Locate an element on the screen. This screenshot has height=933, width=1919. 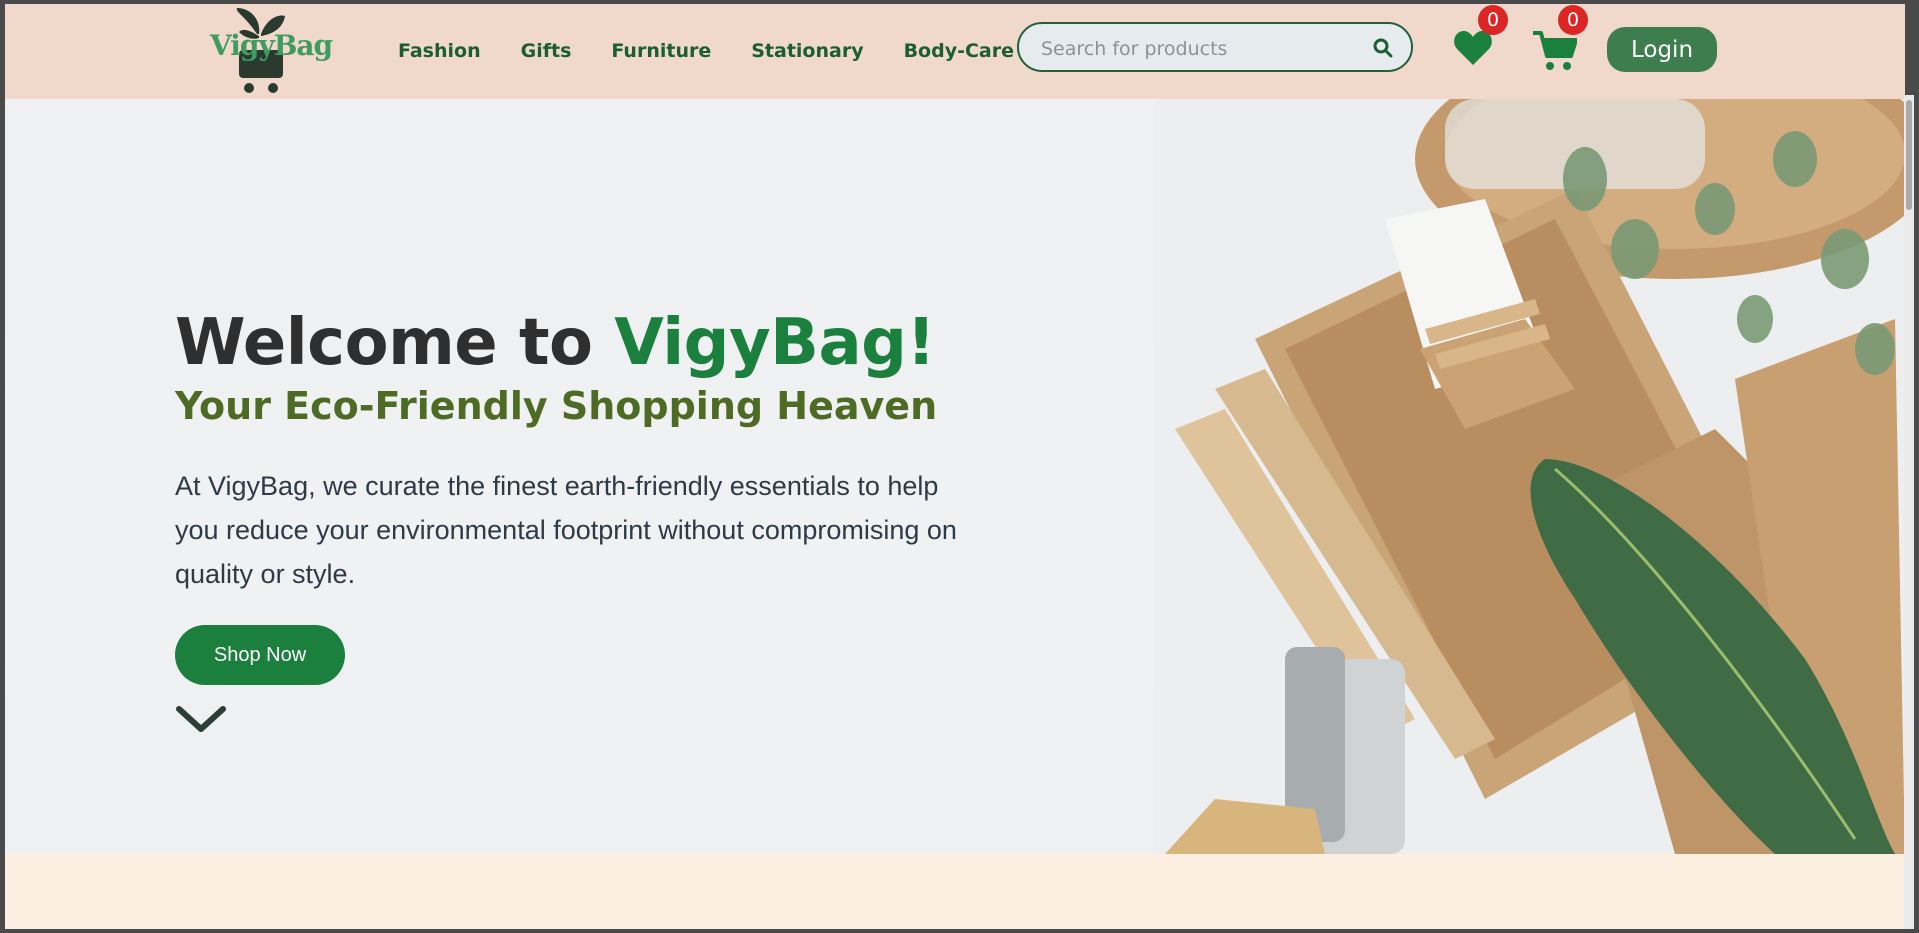
next-section-strip is located at coordinates (955, 891).